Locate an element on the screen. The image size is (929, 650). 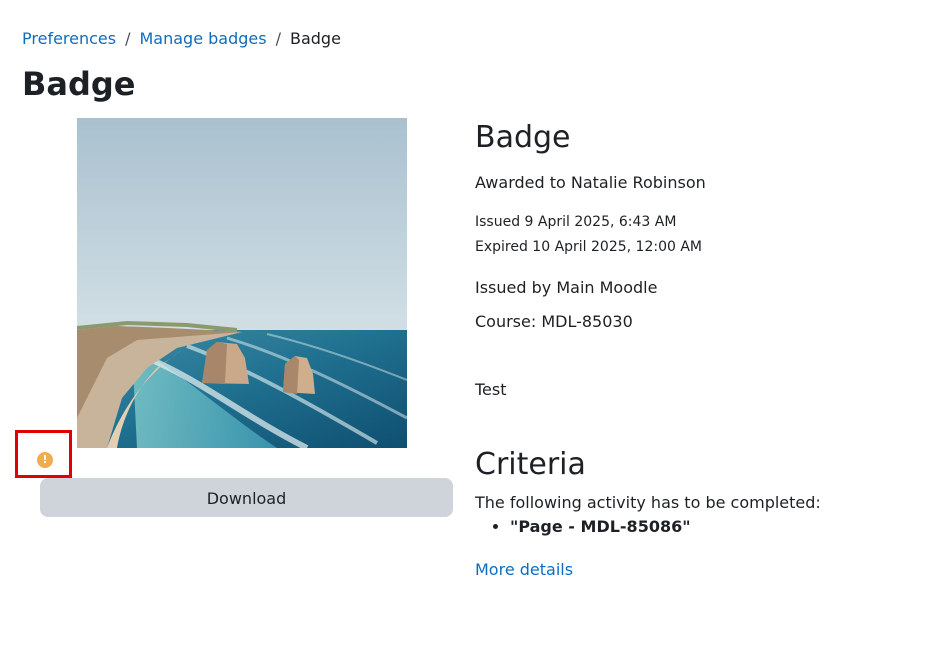
breadcrumb: Preferences / Manage badges / Badge is located at coordinates (181, 39).